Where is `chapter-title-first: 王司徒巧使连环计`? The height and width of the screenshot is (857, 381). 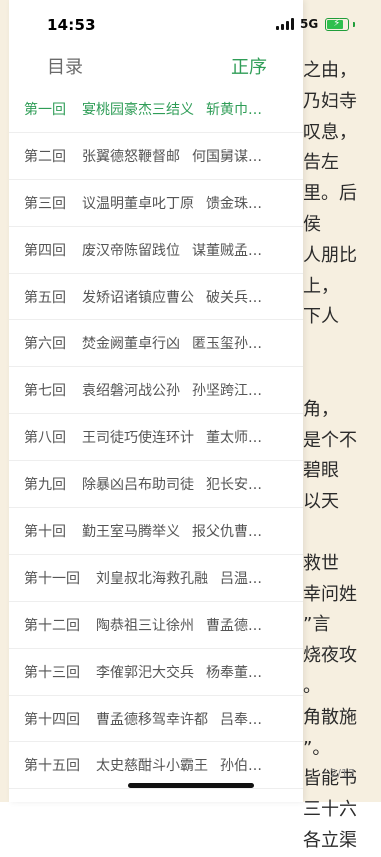
chapter-title-first: 王司徒巧使连环计 is located at coordinates (138, 438).